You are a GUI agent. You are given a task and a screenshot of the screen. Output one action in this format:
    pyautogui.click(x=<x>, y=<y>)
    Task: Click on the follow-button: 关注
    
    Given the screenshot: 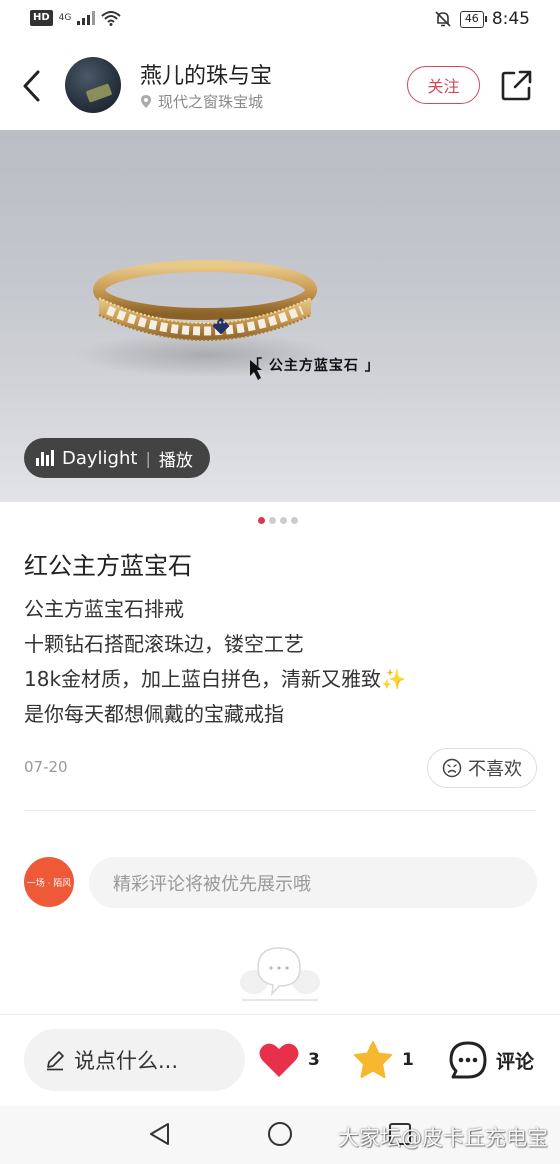 What is the action you would take?
    pyautogui.click(x=443, y=85)
    